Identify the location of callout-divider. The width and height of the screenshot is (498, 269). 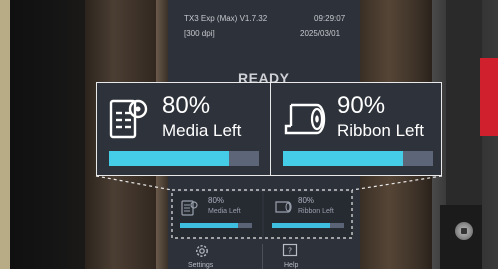
(270, 129).